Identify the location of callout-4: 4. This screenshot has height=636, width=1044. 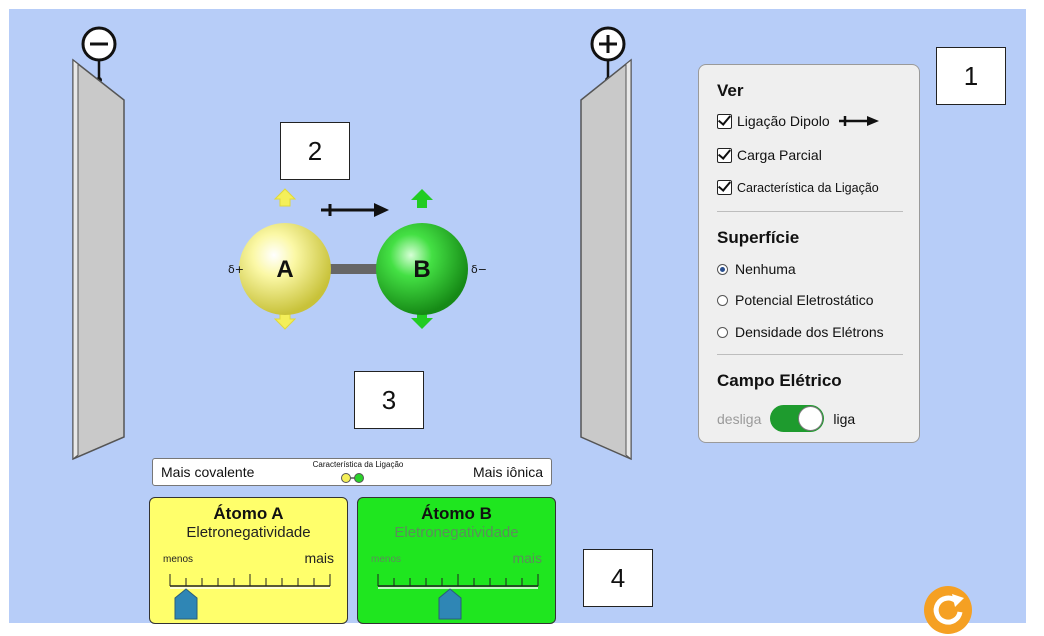
(618, 578).